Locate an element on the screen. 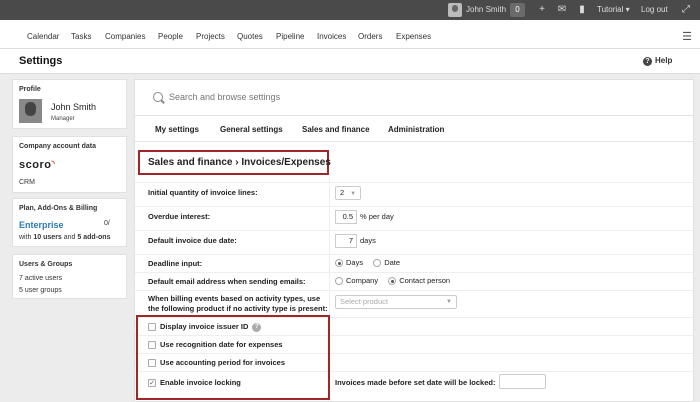 The image size is (700, 402). tab-my-settings: My settings is located at coordinates (177, 129).